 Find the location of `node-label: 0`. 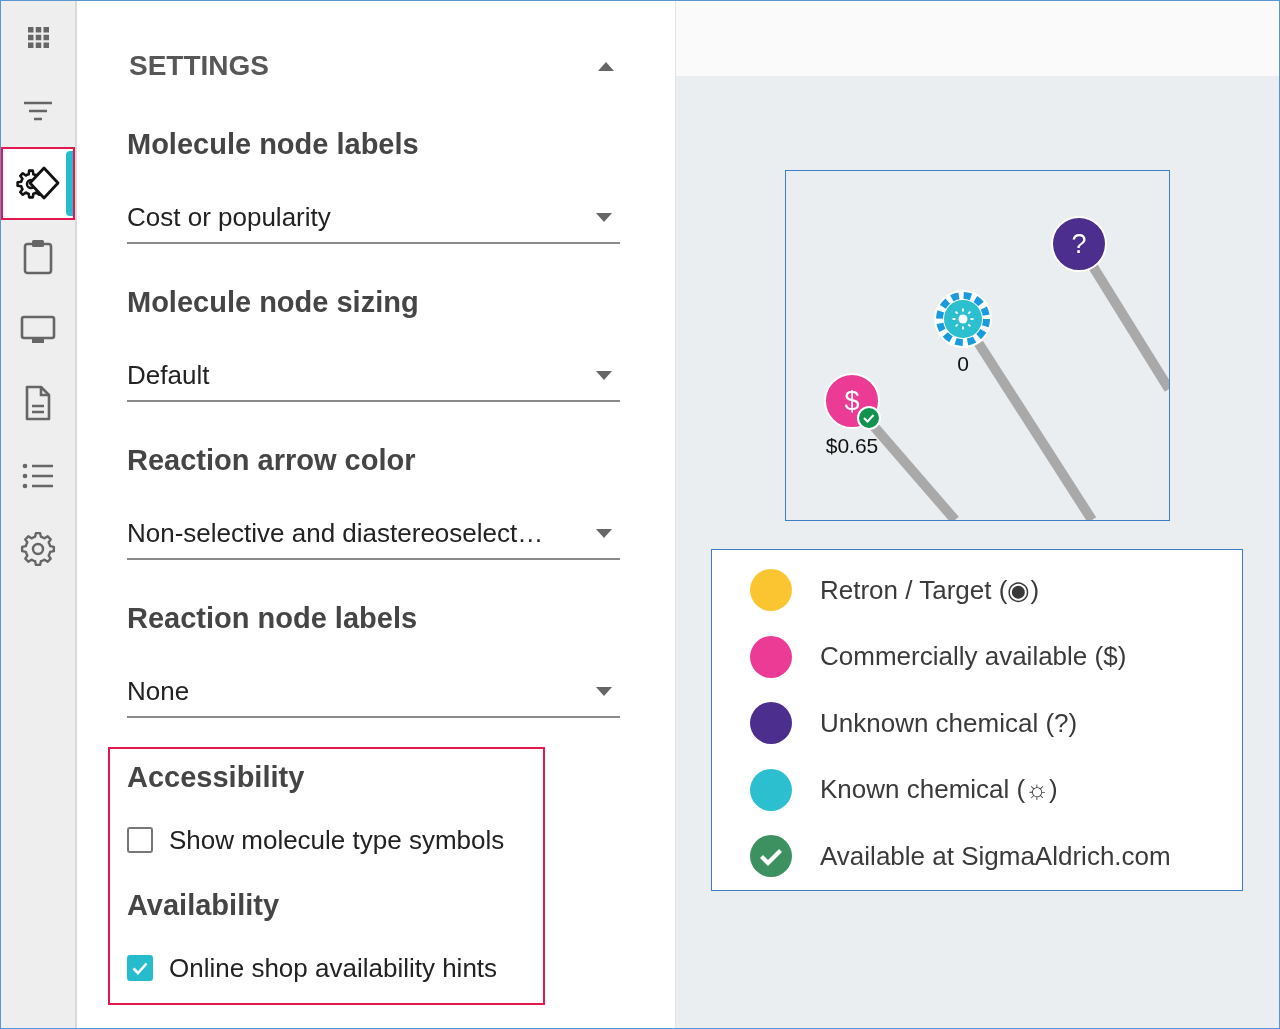

node-label: 0 is located at coordinates (963, 363).